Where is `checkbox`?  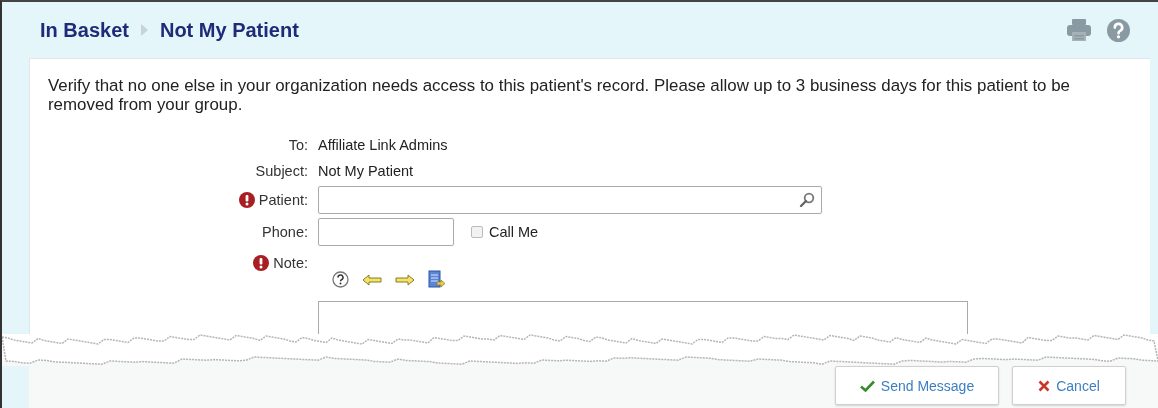
checkbox is located at coordinates (477, 232).